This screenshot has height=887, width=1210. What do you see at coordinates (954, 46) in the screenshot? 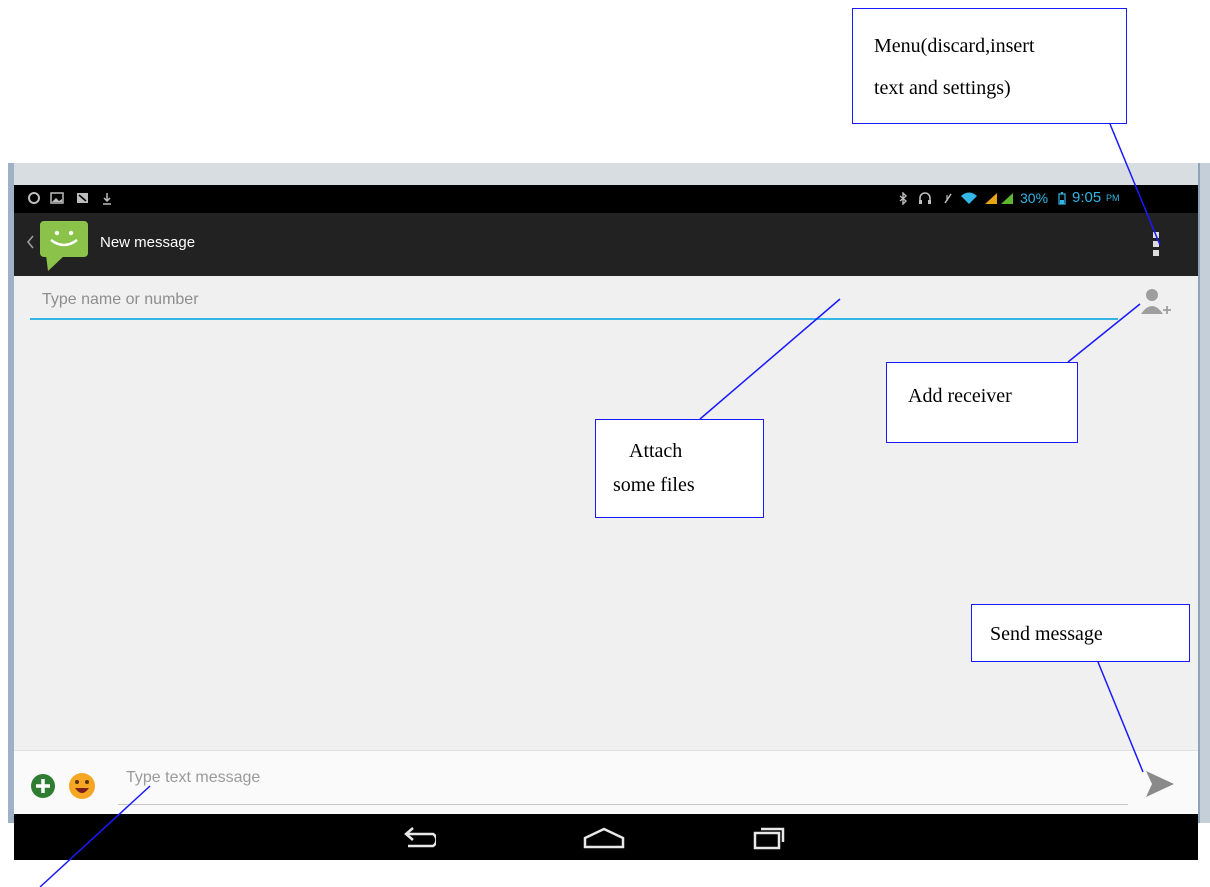
I see `callout-menu-line1: Menu(discard,insert` at bounding box center [954, 46].